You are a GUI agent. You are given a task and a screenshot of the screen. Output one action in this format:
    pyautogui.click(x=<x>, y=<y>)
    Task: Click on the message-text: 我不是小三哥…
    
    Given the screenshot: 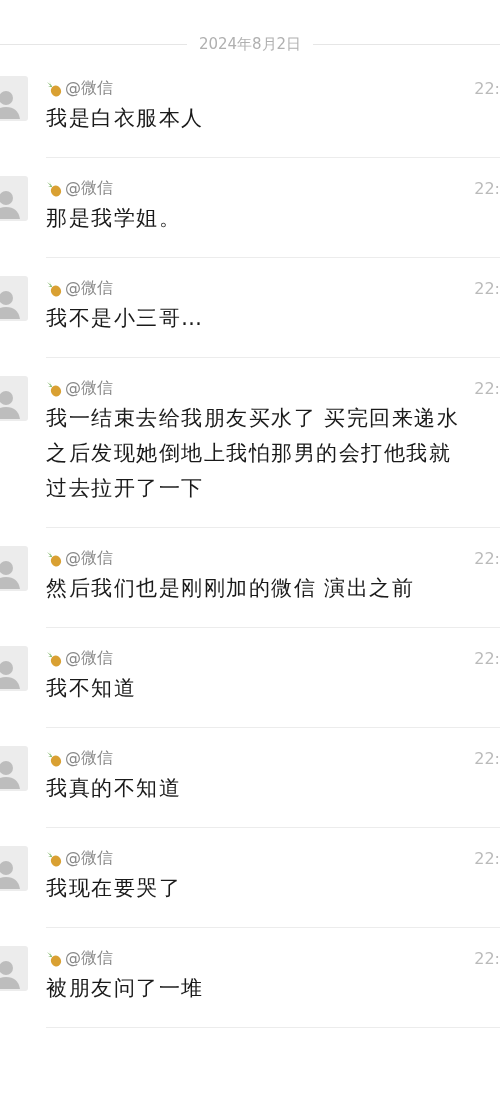 What is the action you would take?
    pyautogui.click(x=125, y=318)
    